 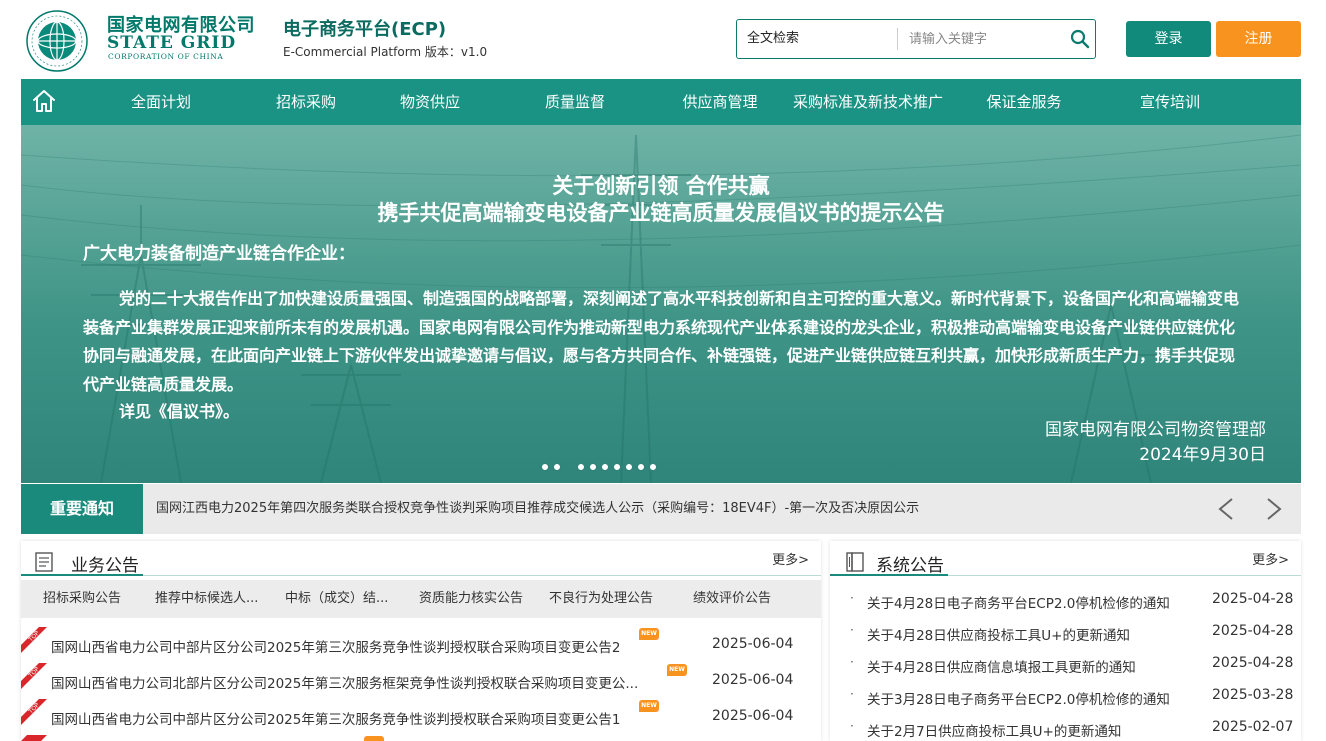 What do you see at coordinates (661, 213) in the screenshot?
I see `banner-title-line2: 携手共促高端输变电设备产业链高质量发展倡议书的提示公告` at bounding box center [661, 213].